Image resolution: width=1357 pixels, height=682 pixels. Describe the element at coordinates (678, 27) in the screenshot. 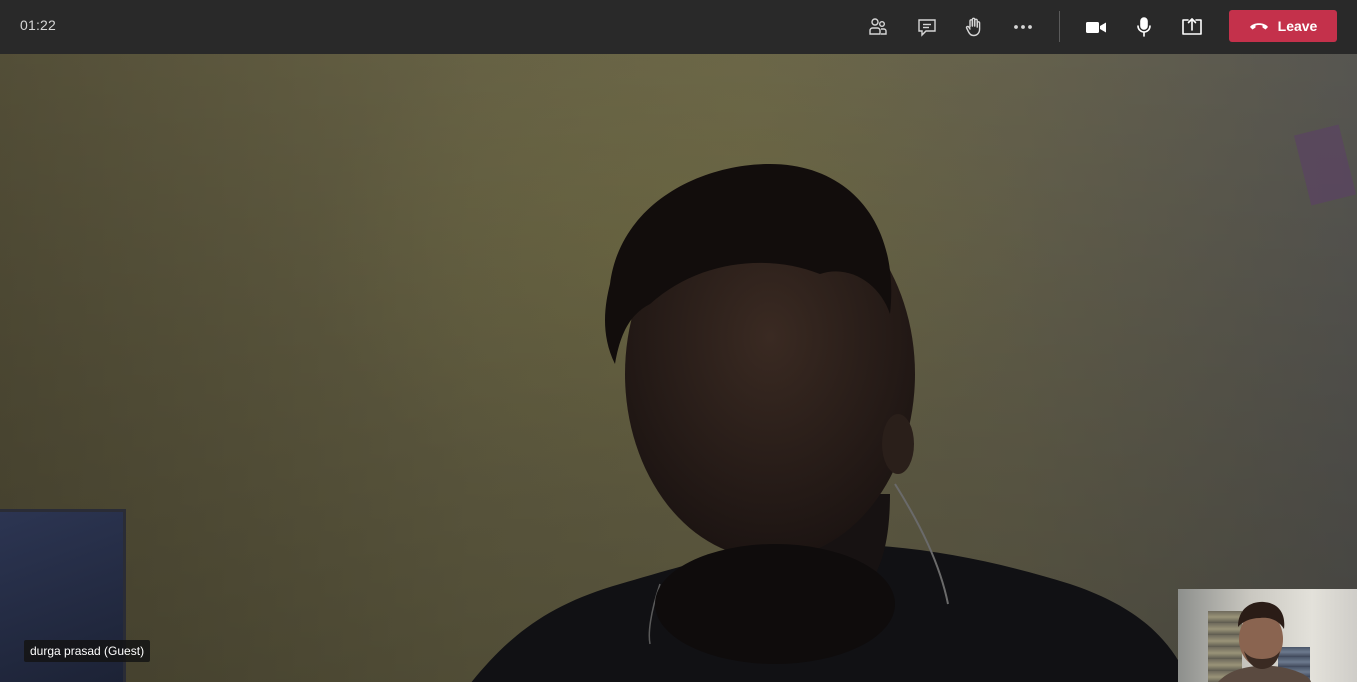

I see `call-toolbar: 01:22 Leave` at that location.